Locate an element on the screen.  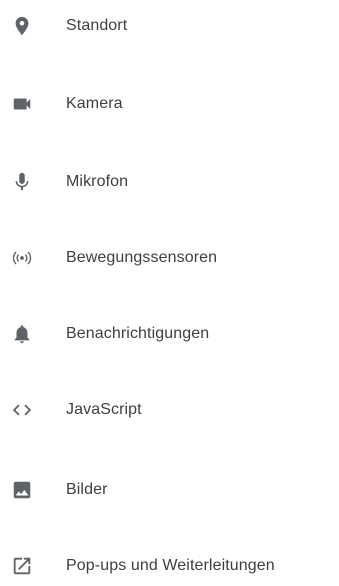
image-icon is located at coordinates (22, 490).